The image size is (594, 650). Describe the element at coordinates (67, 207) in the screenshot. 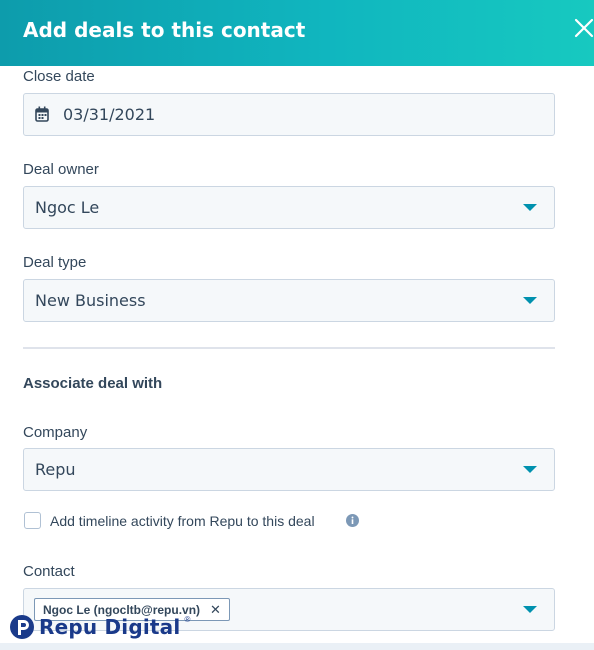

I see `deal-owner-value: Ngoc Le` at that location.